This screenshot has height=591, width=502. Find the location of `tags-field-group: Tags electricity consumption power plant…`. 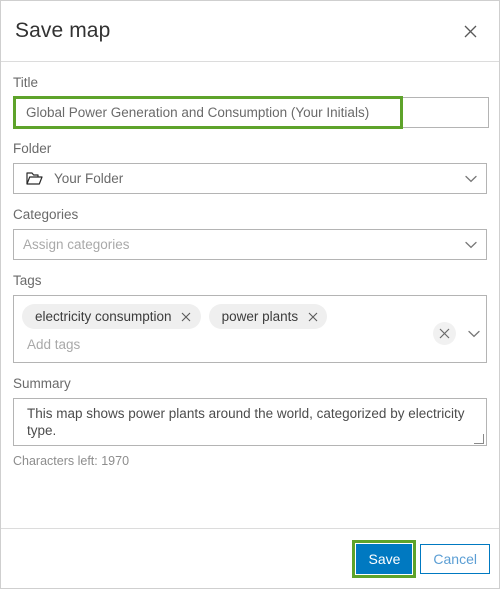

tags-field-group: Tags electricity consumption power plant… is located at coordinates (250, 318).